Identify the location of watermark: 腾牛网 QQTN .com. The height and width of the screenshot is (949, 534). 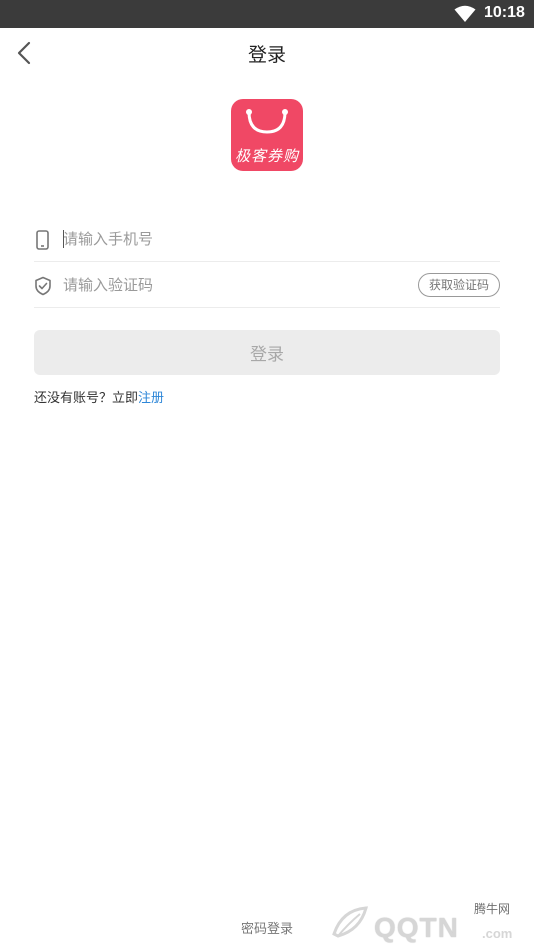
(430, 922).